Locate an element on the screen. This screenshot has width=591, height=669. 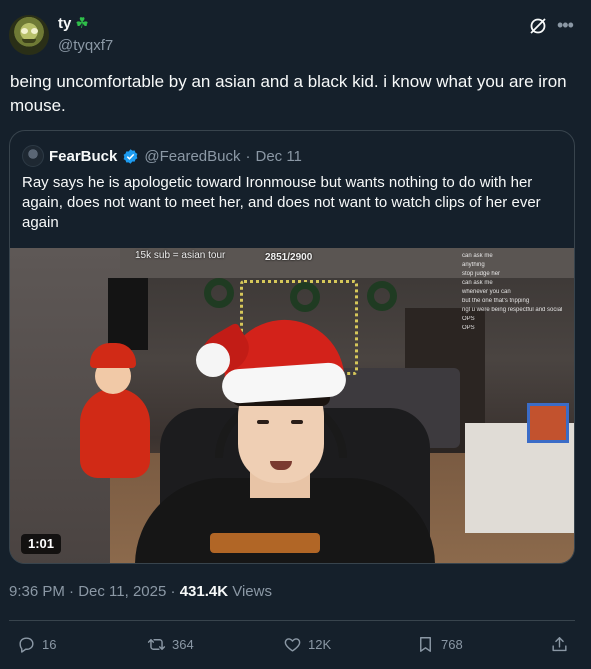
grok-icon is located at coordinates (538, 26).